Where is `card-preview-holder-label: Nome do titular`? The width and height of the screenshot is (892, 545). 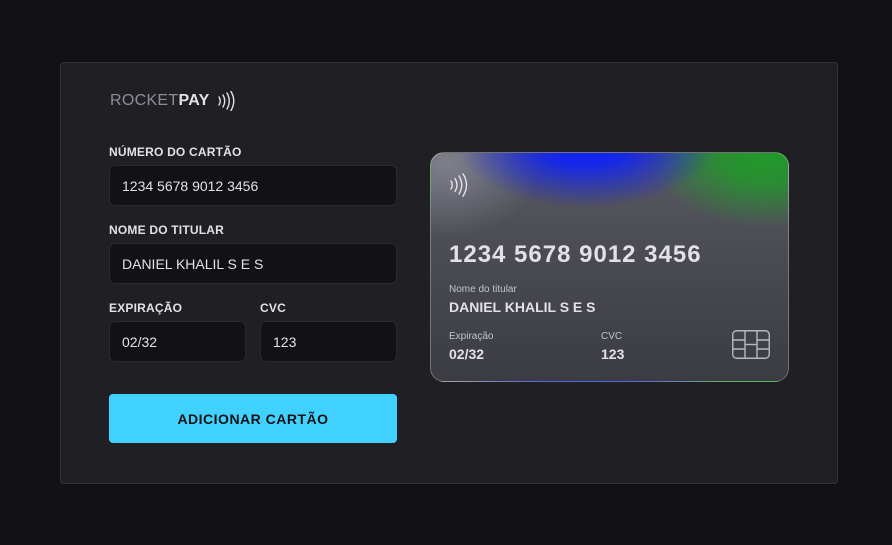
card-preview-holder-label: Nome do titular is located at coordinates (483, 289).